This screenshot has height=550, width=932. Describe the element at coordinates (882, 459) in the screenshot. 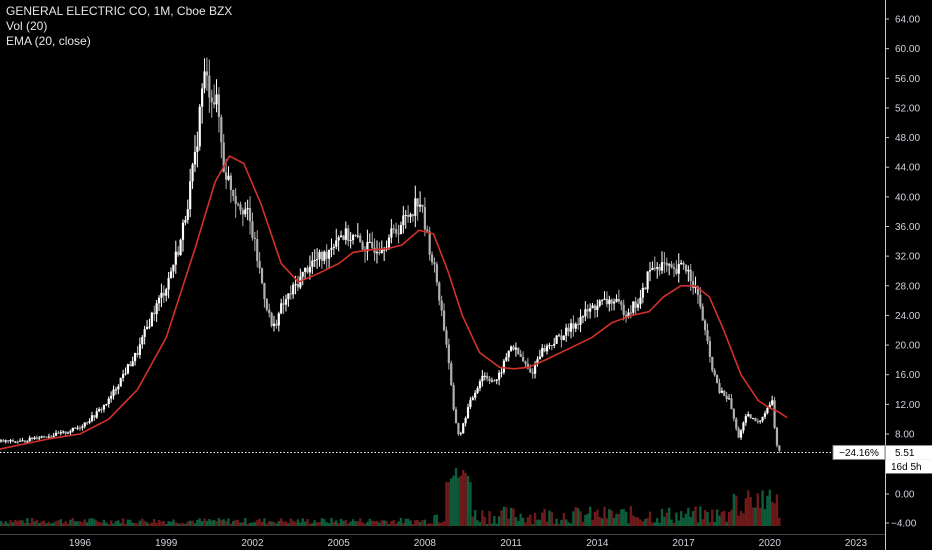

I see `price-badges: −24.16% 5.51 16d 5h` at that location.